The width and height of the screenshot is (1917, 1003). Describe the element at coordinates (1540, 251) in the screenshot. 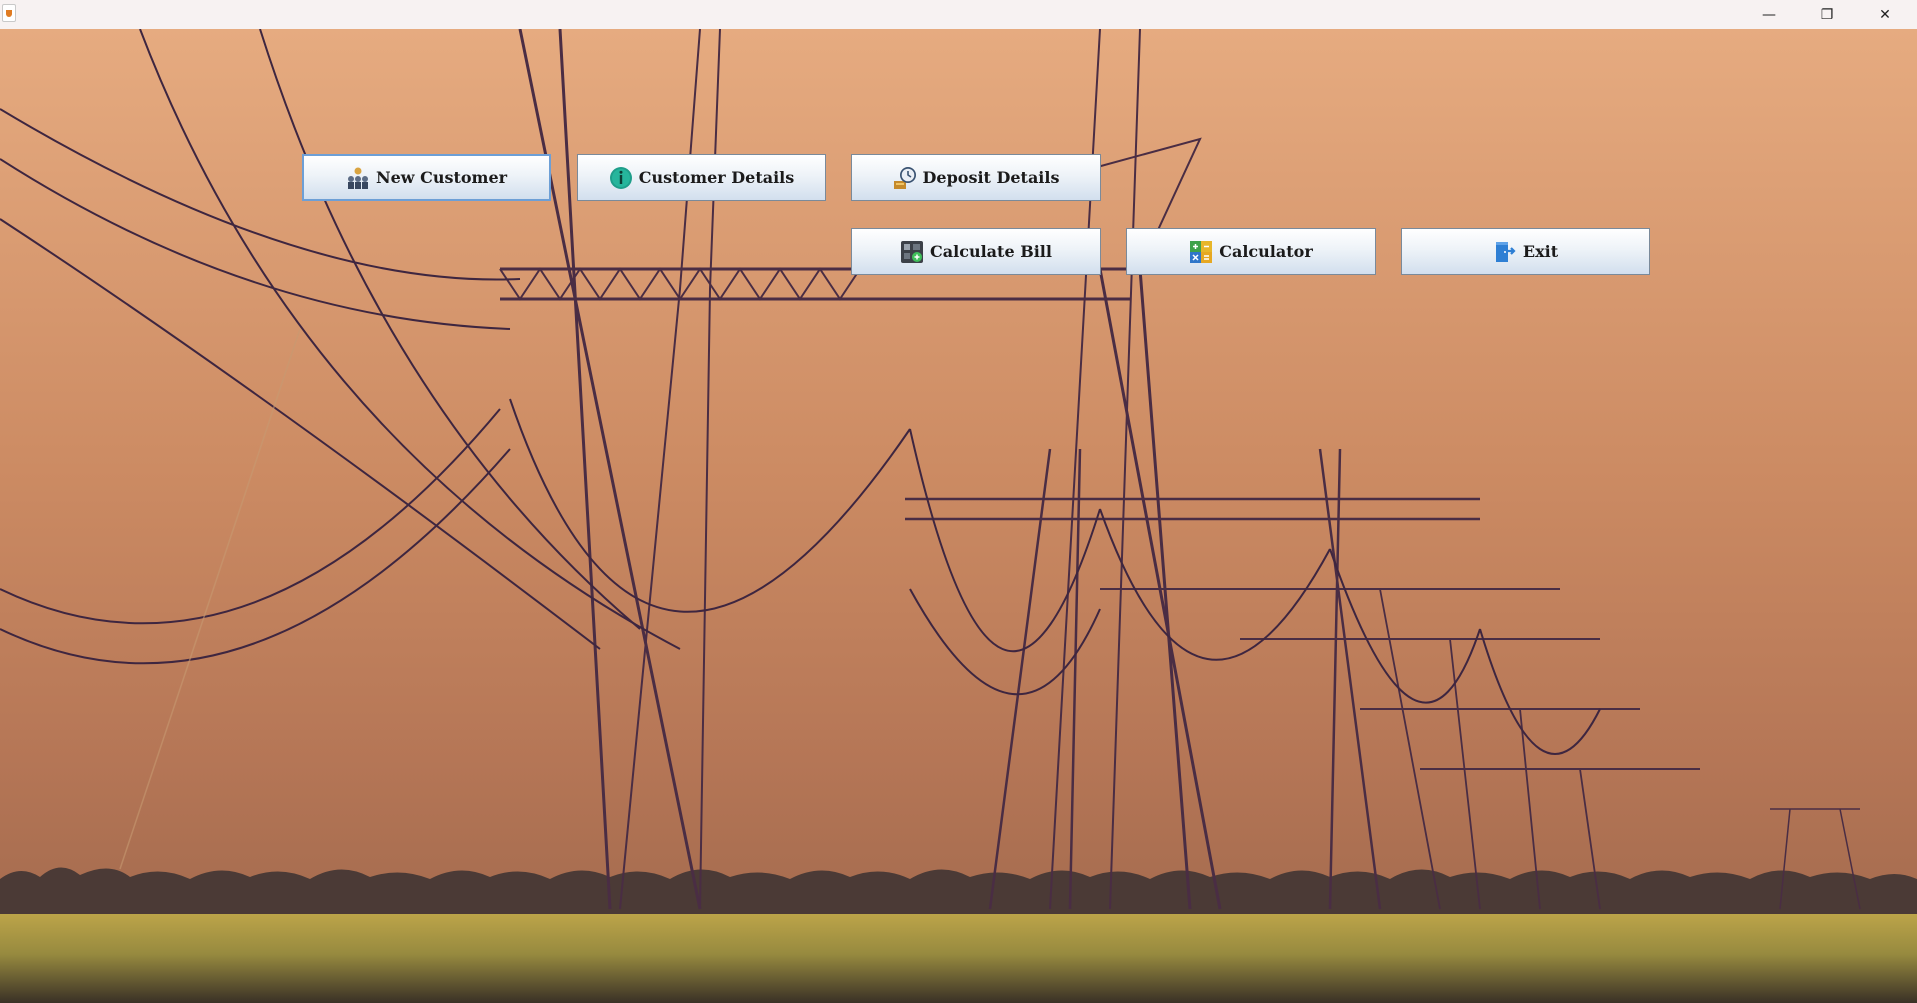

I see `exit-label: Exit` at that location.